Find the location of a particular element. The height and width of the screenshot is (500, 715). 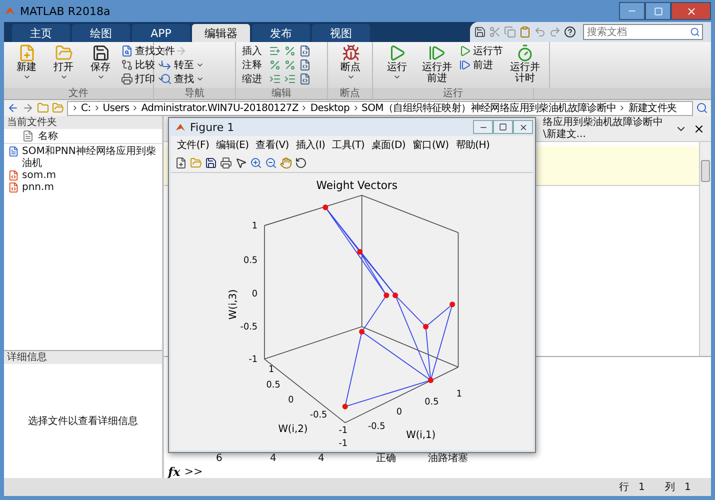

ribbon-button: 运行 is located at coordinates (397, 62).